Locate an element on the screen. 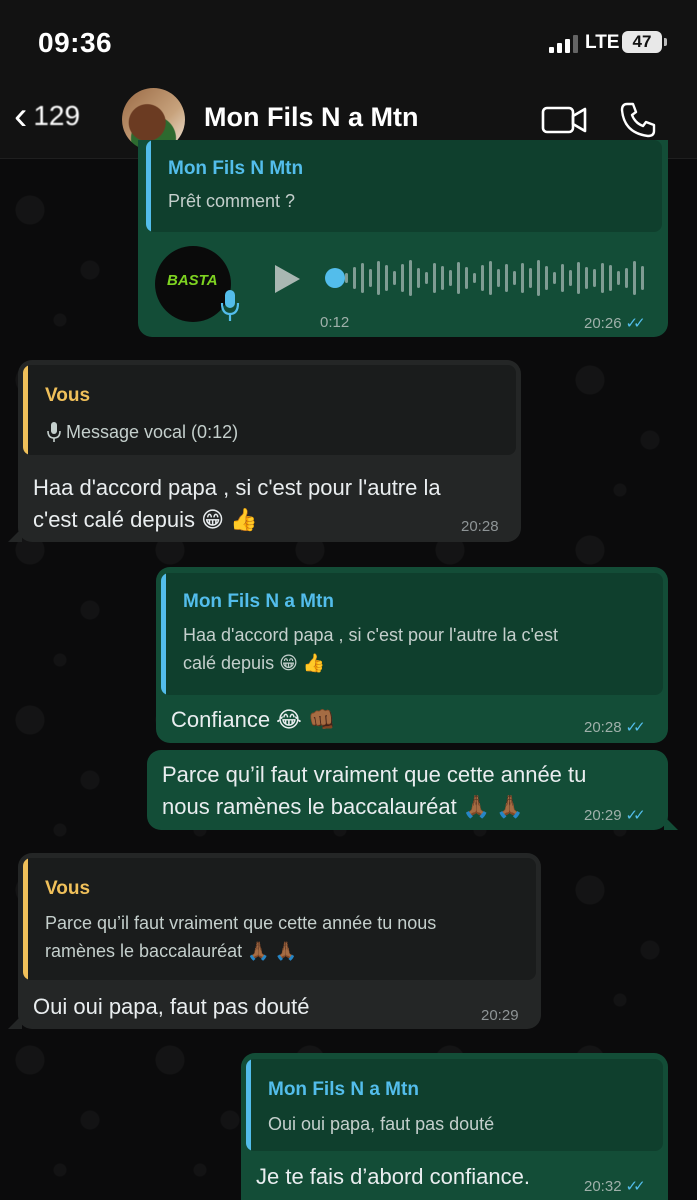 This screenshot has height=1200, width=697. voice-progress-dot is located at coordinates (335, 278).